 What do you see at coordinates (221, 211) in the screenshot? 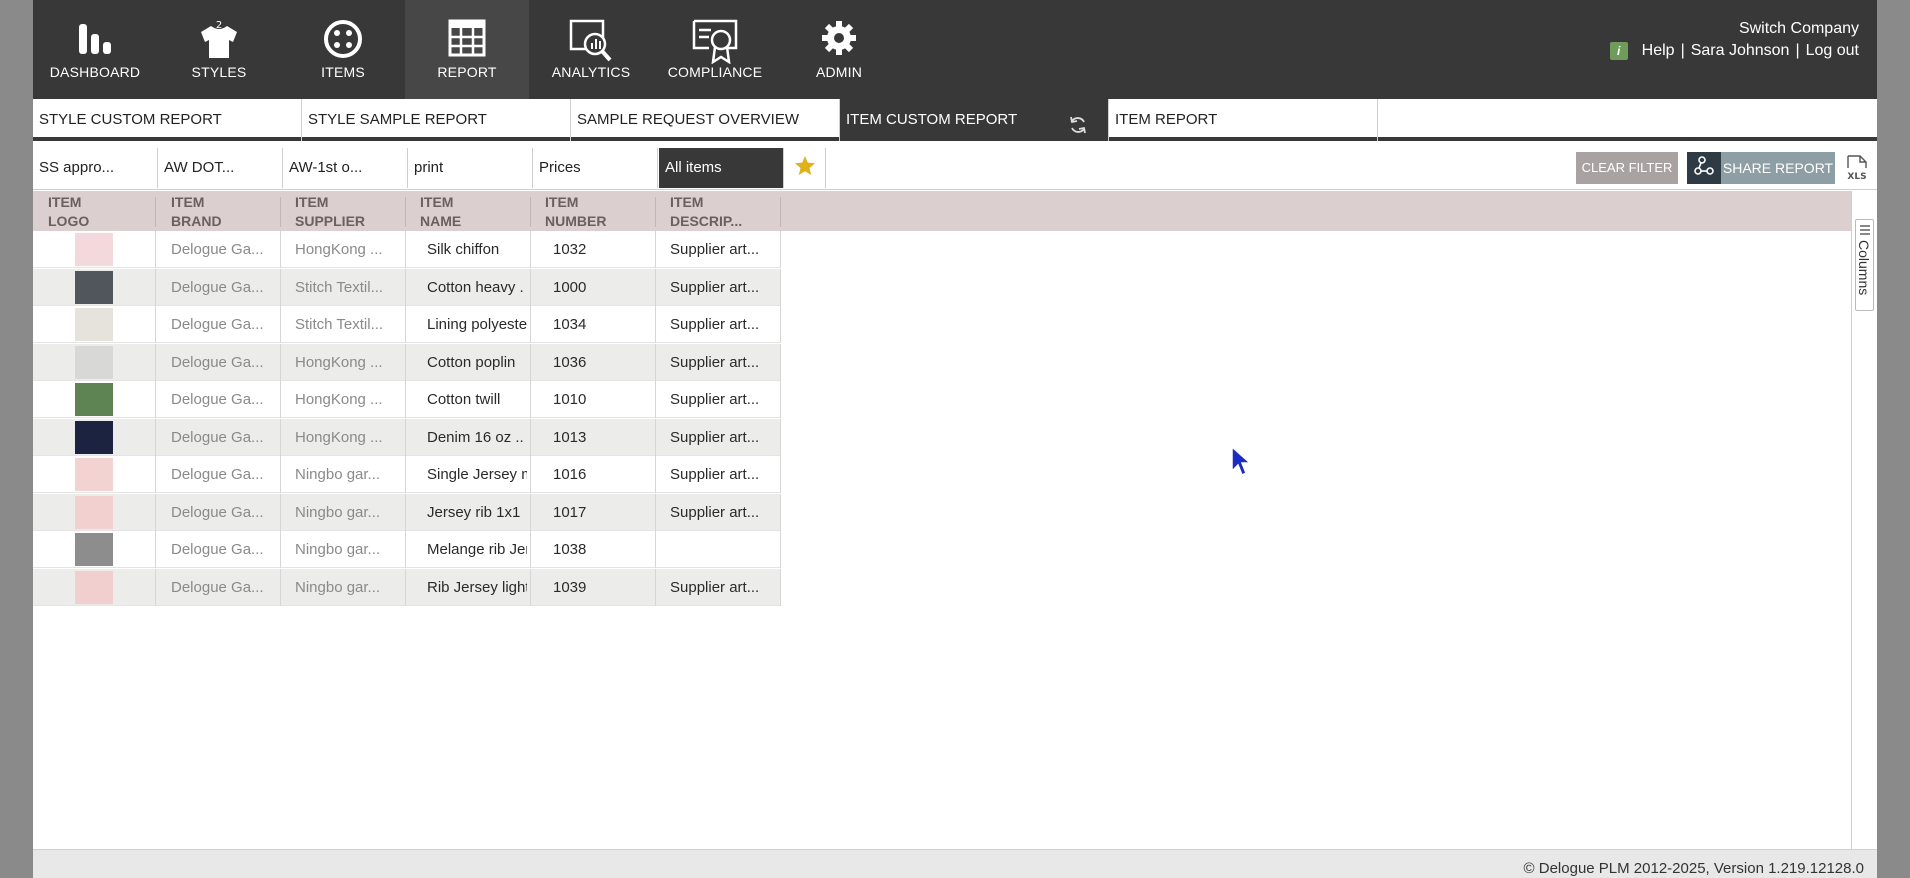
I see `column-header-item-brand: ITEM BRAND` at bounding box center [221, 211].